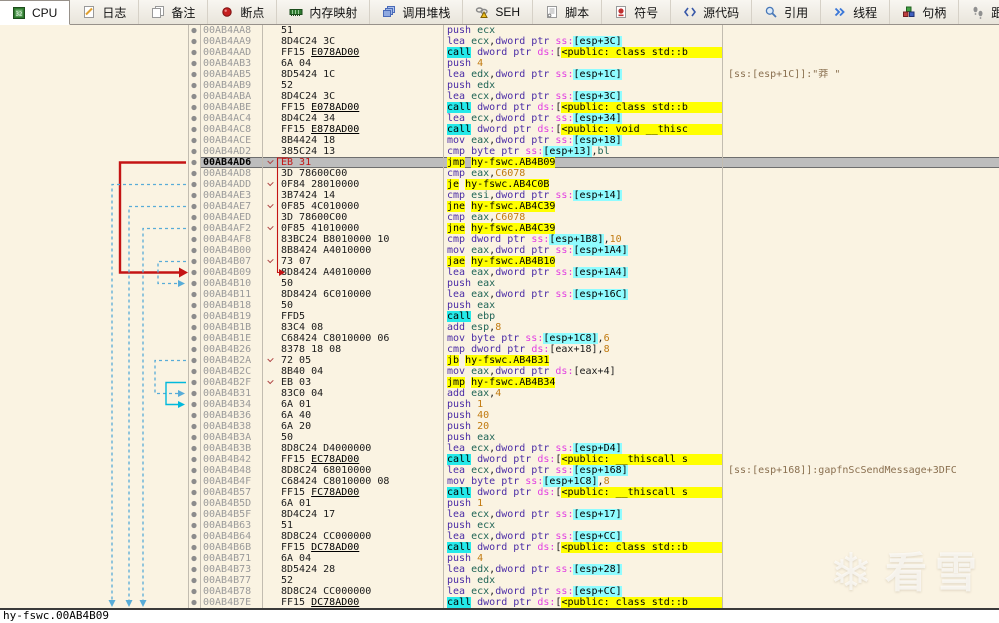  Describe the element at coordinates (599, 30) in the screenshot. I see `disasm-row: 00AB4AA8 51 push ecx` at that location.